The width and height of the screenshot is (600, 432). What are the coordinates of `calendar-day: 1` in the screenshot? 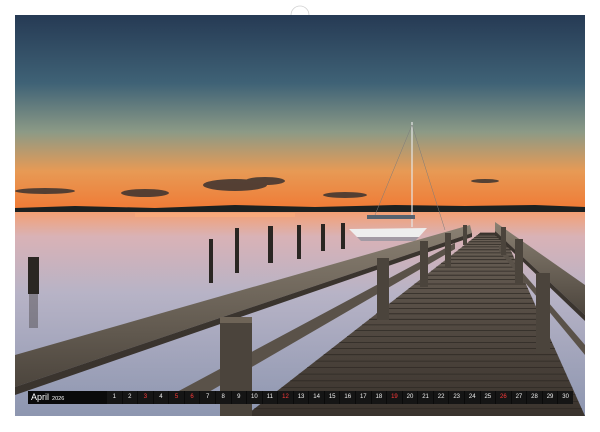 It's located at (114, 397).